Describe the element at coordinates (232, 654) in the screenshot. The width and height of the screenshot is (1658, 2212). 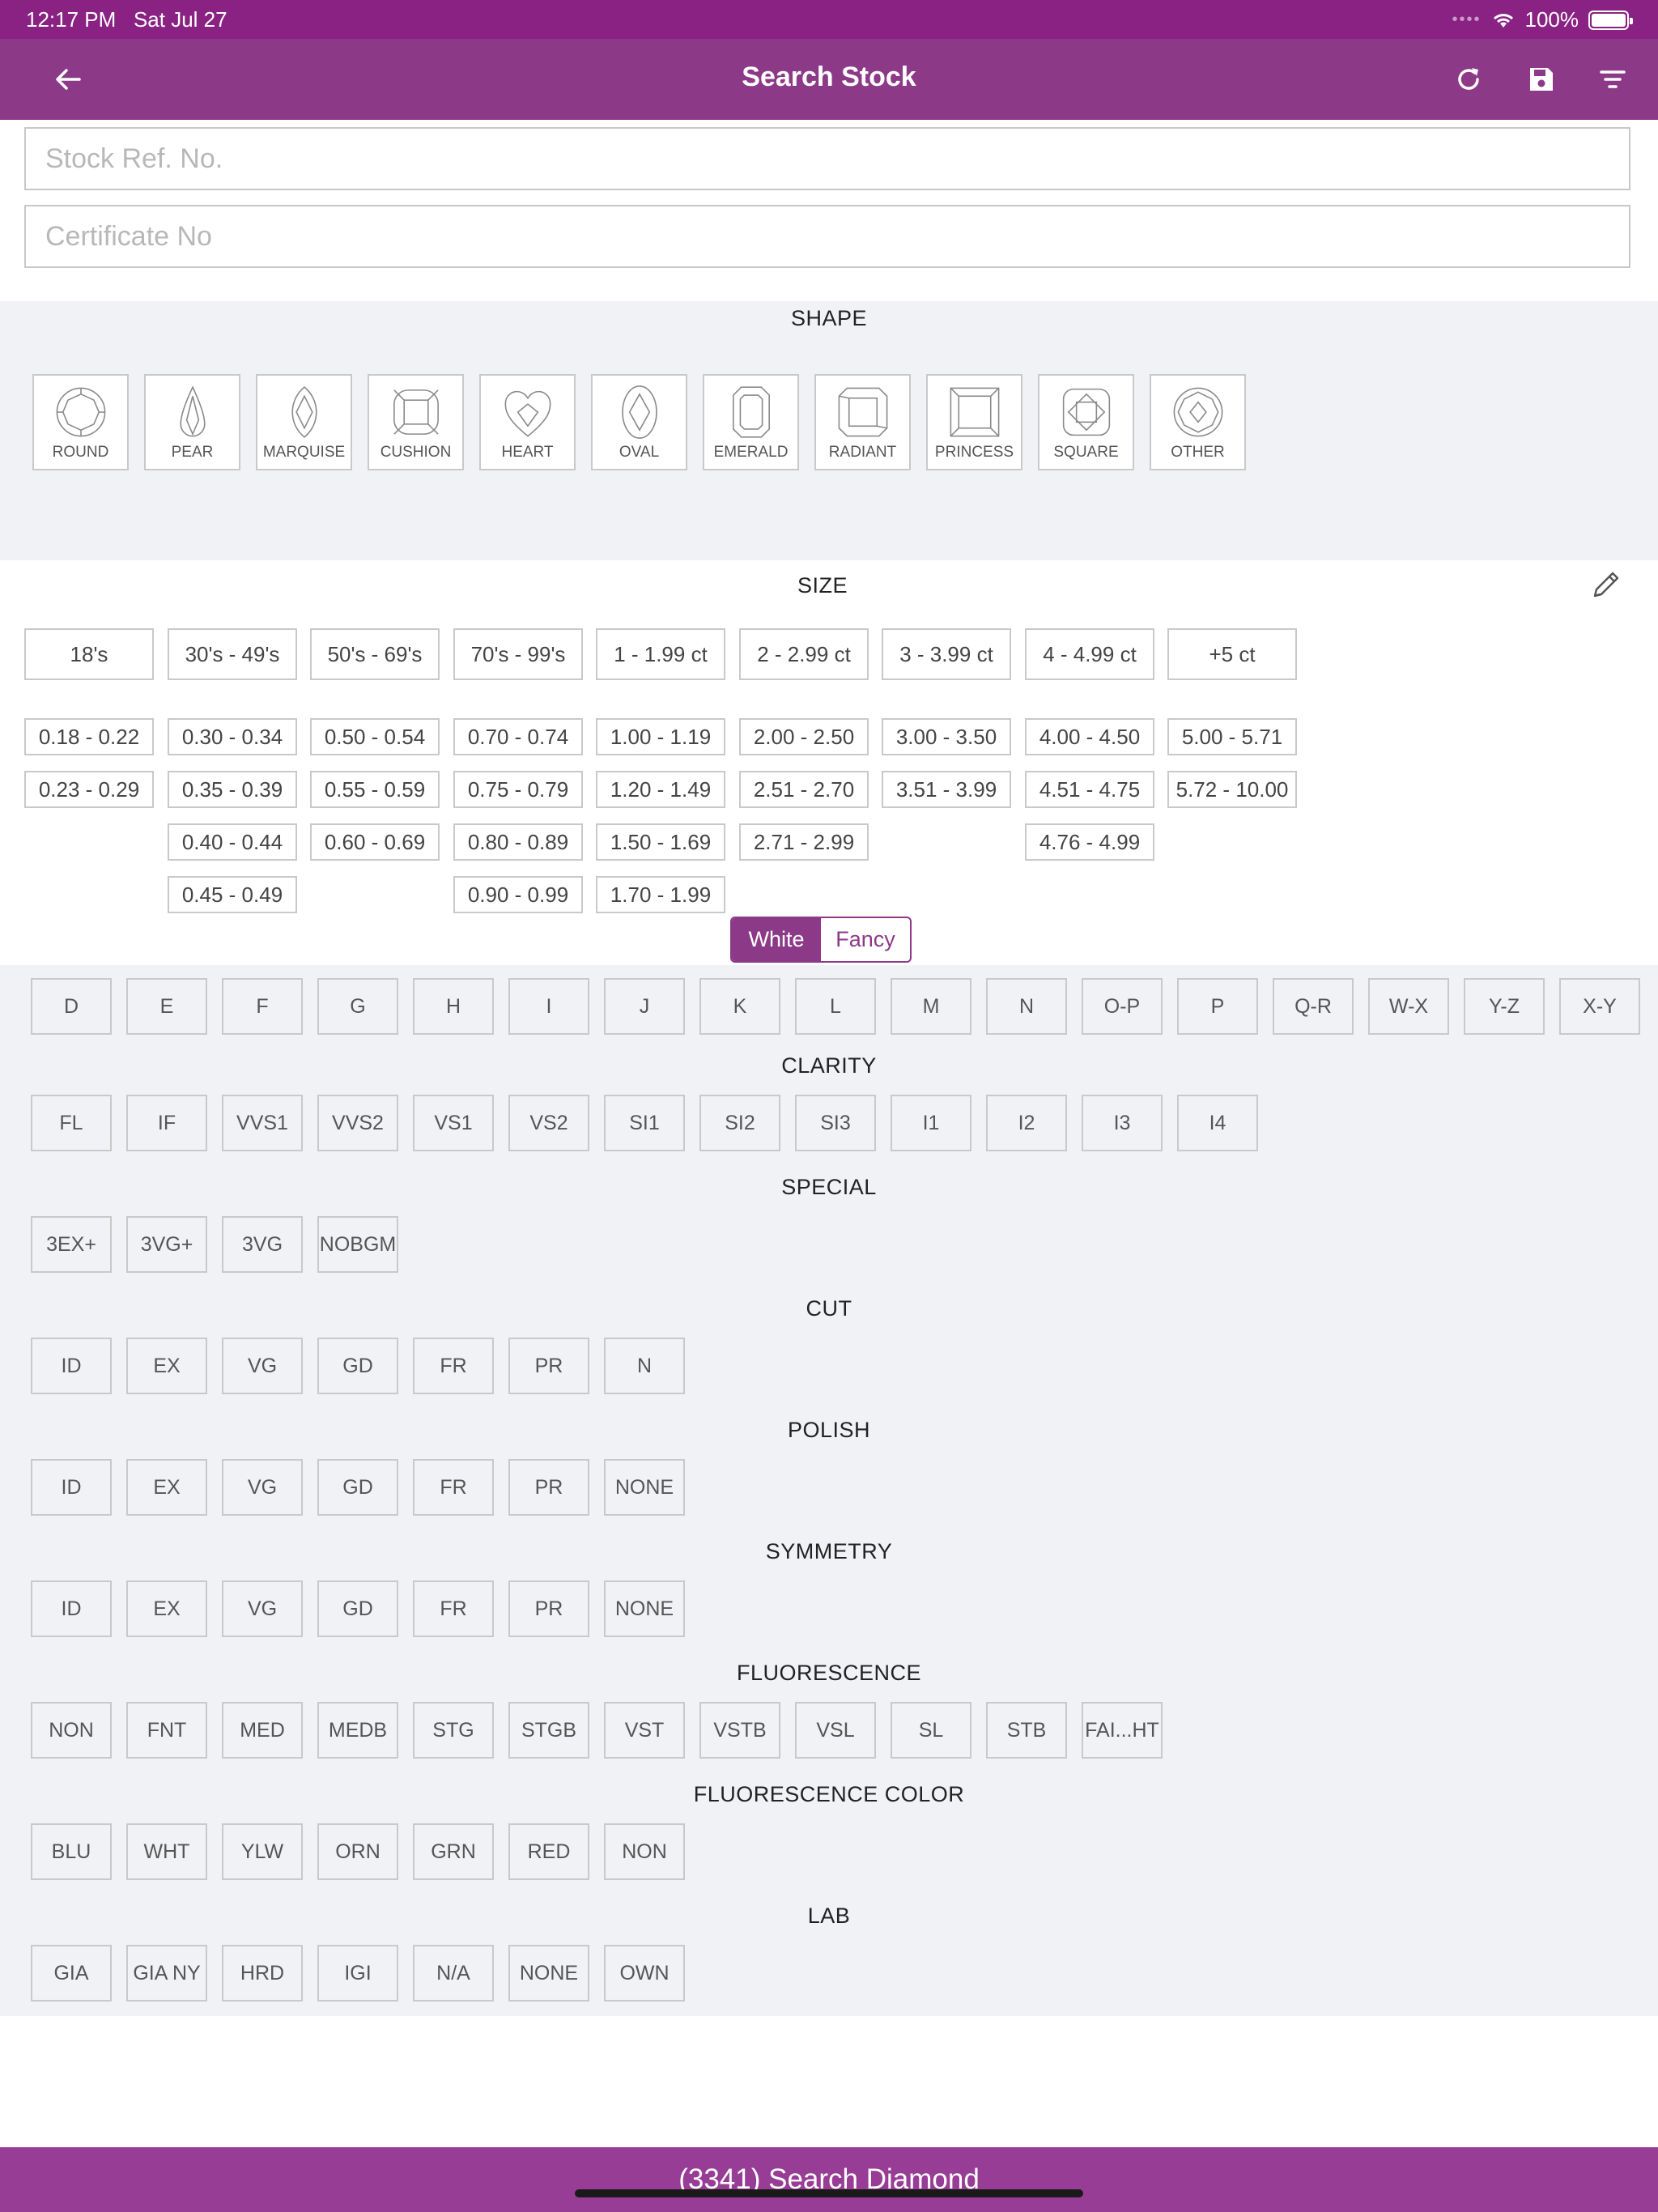
I see `size-group-button: 30's - 49's` at that location.